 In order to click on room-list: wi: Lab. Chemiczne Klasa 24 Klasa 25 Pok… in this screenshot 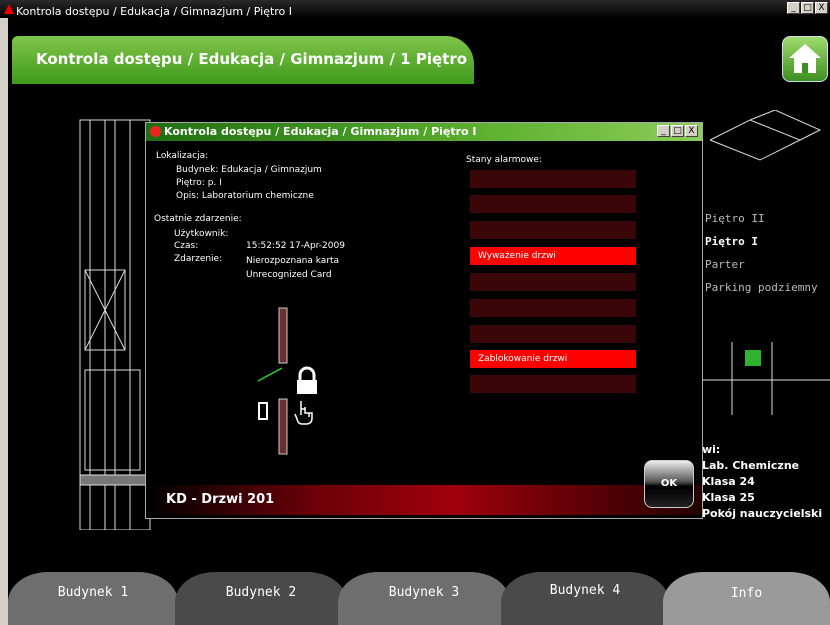, I will do `click(762, 482)`.